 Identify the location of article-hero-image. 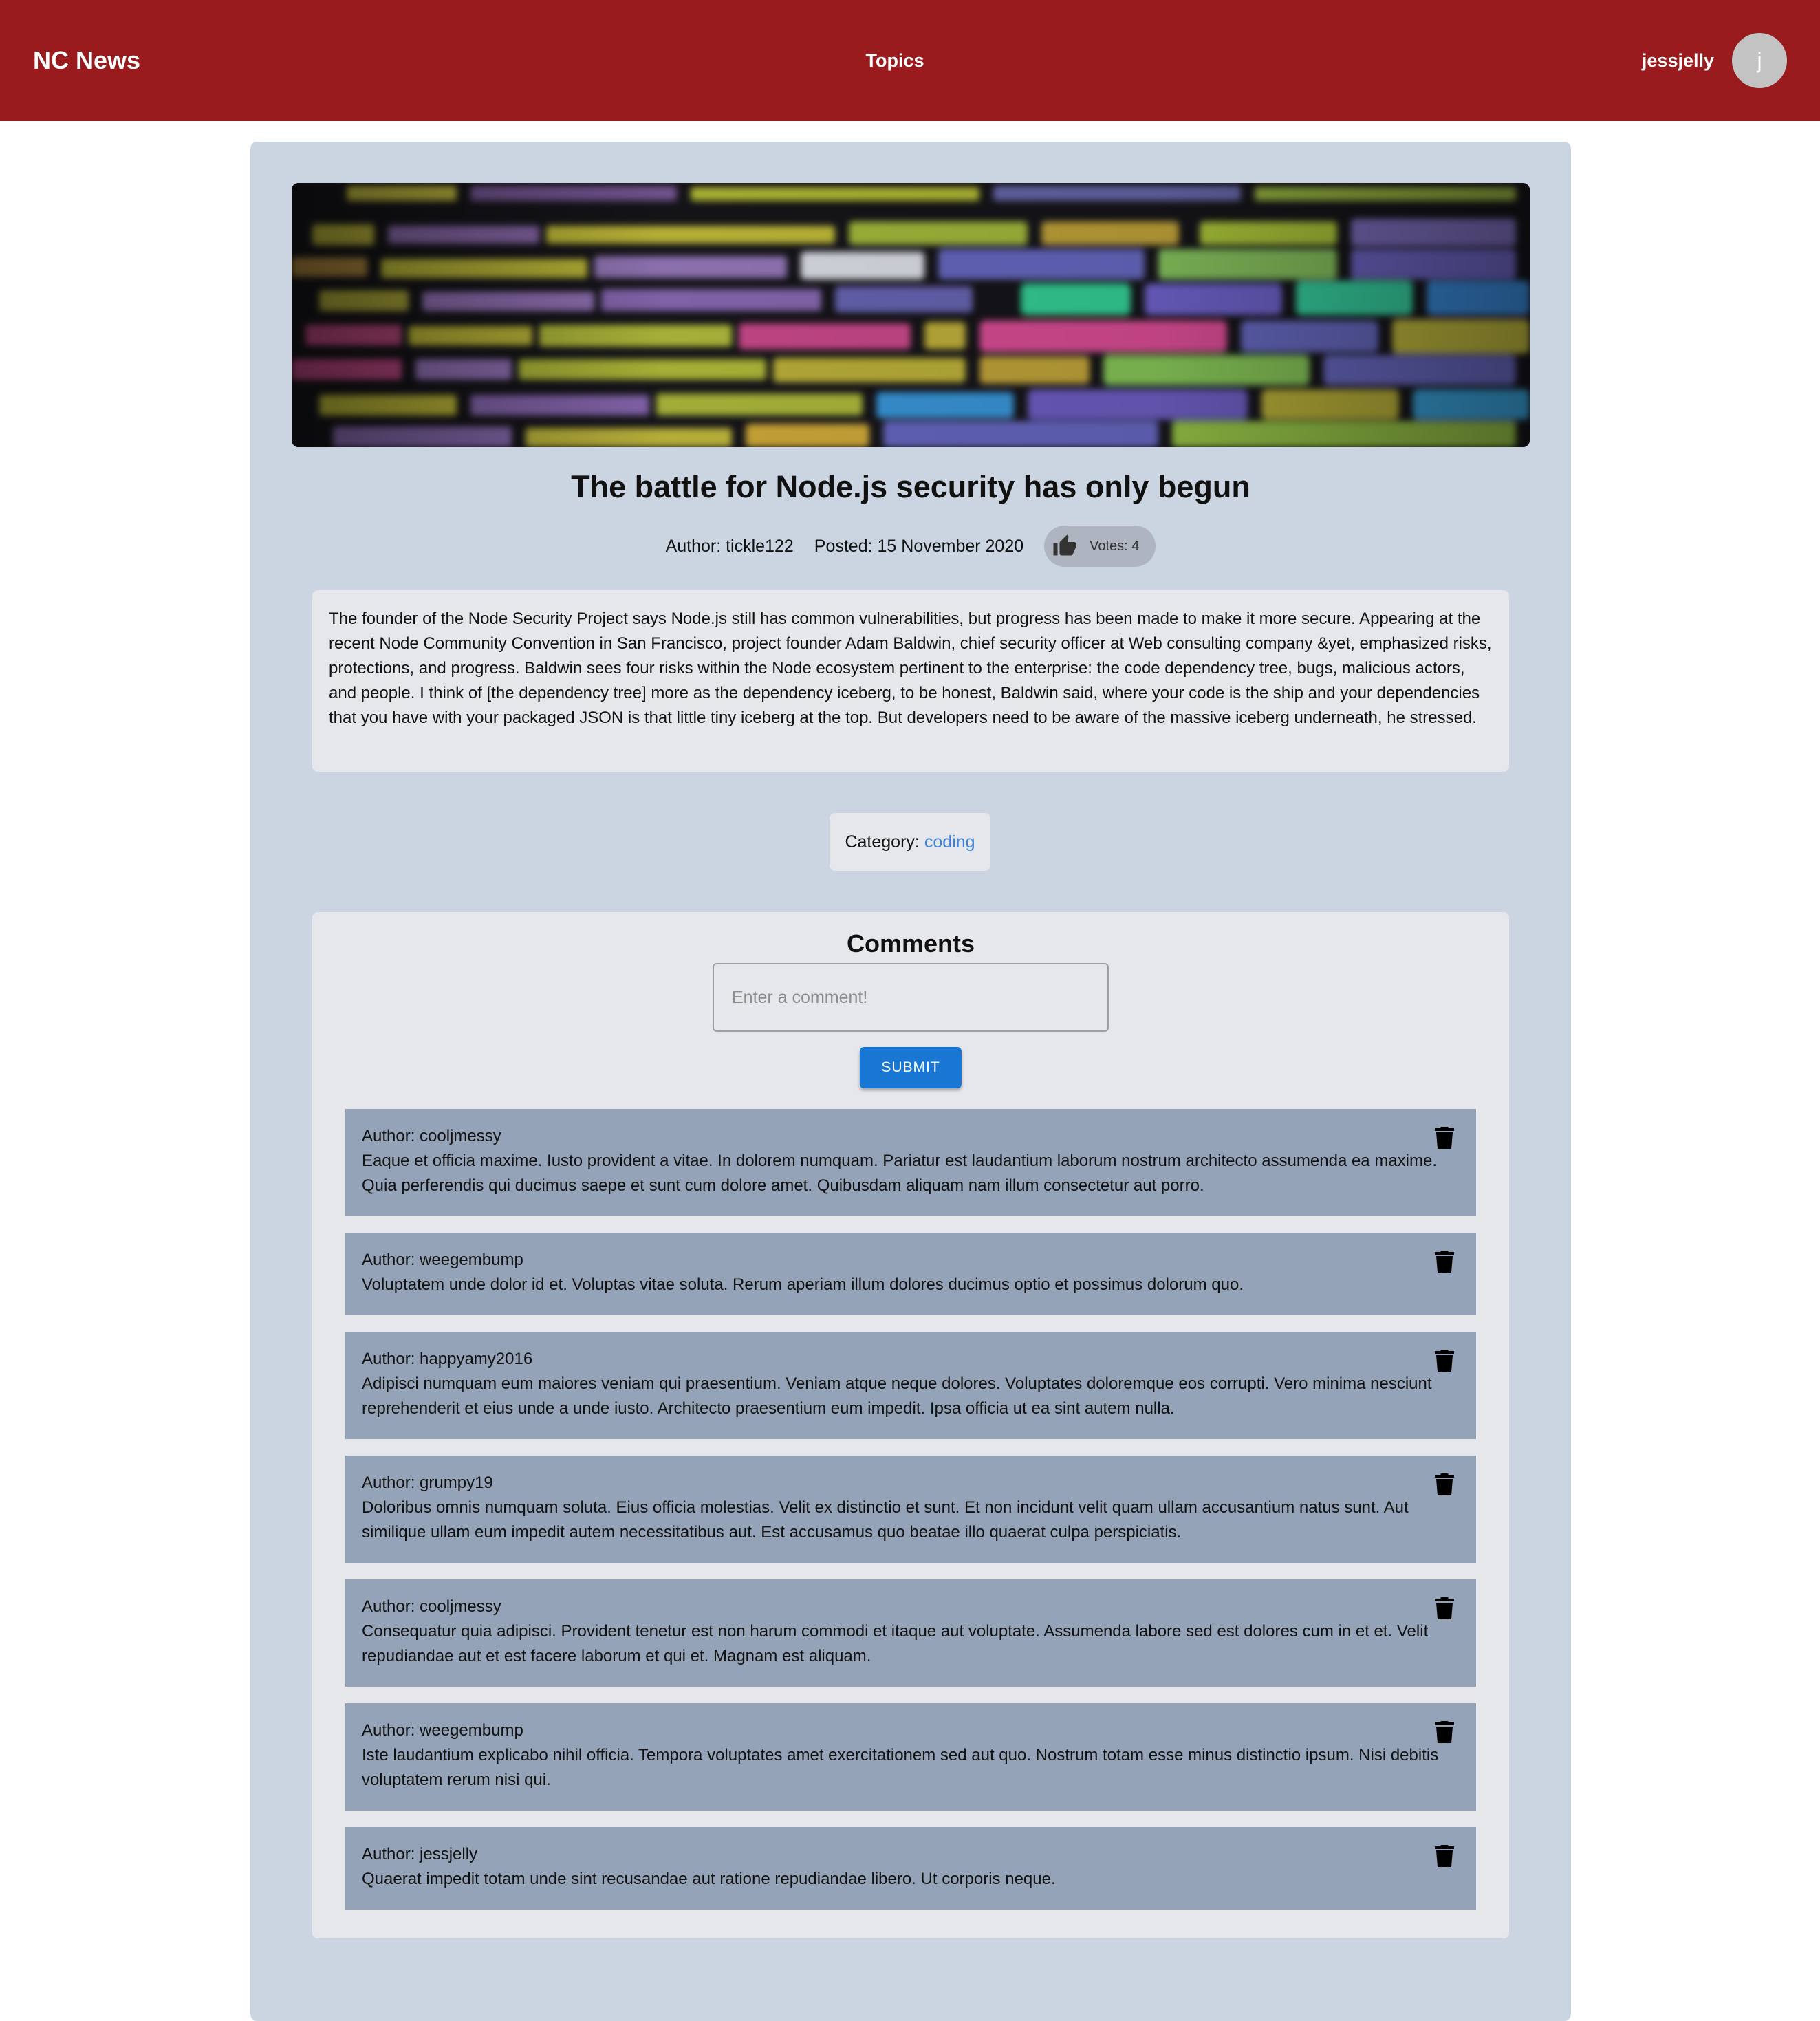
(911, 315).